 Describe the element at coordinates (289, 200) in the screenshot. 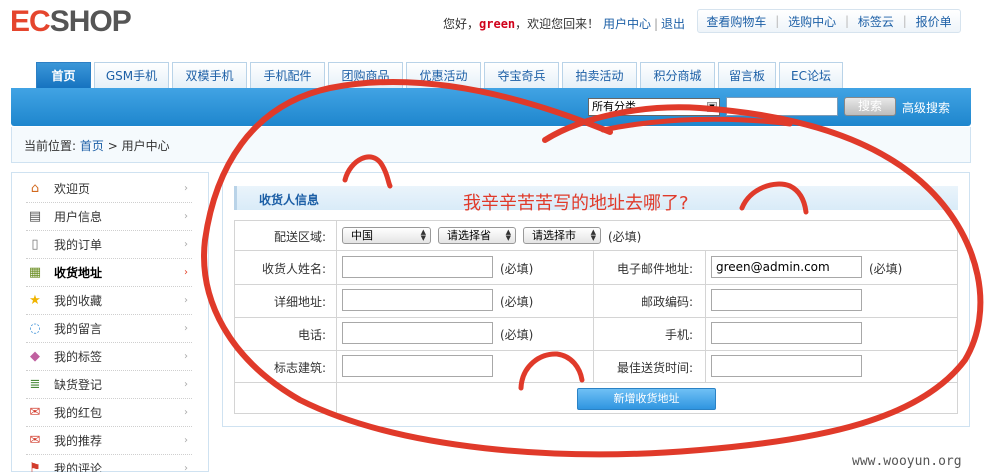

I see `section-title: 收货人信息` at that location.